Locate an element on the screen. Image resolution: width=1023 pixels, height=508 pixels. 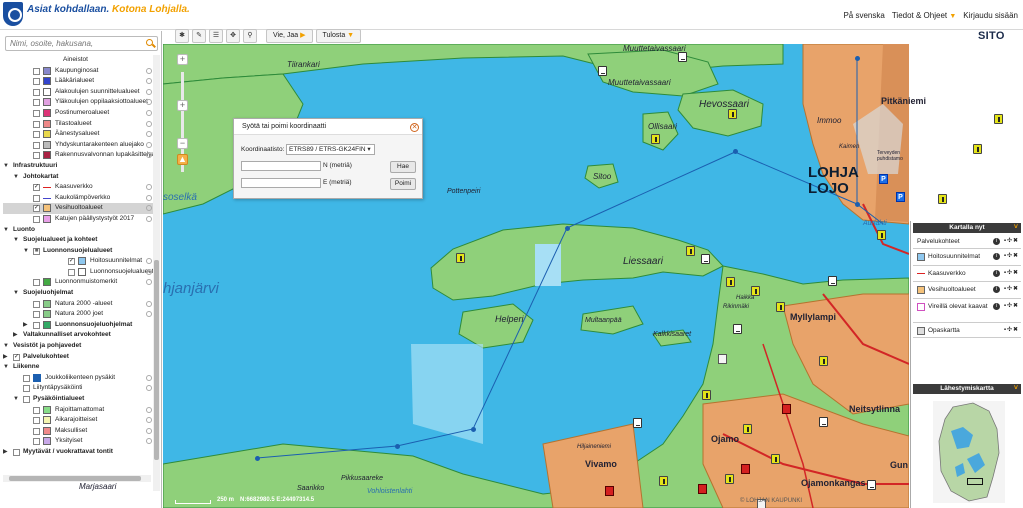
search-input is located at coordinates (81, 43).